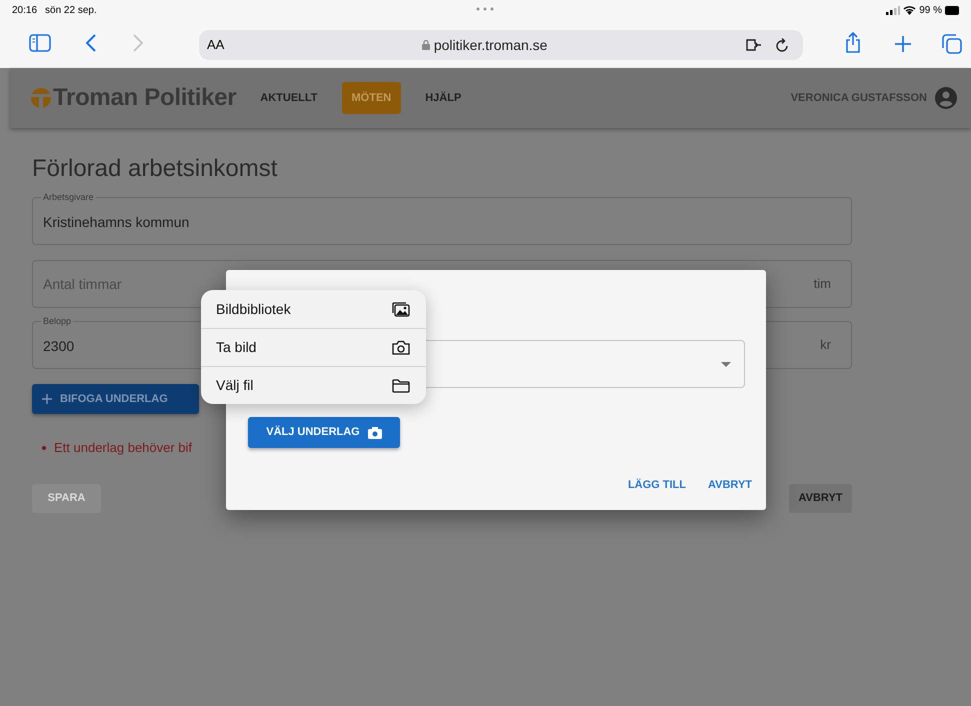  Describe the element at coordinates (823, 284) in the screenshot. I see `field-suffix: tim` at that location.